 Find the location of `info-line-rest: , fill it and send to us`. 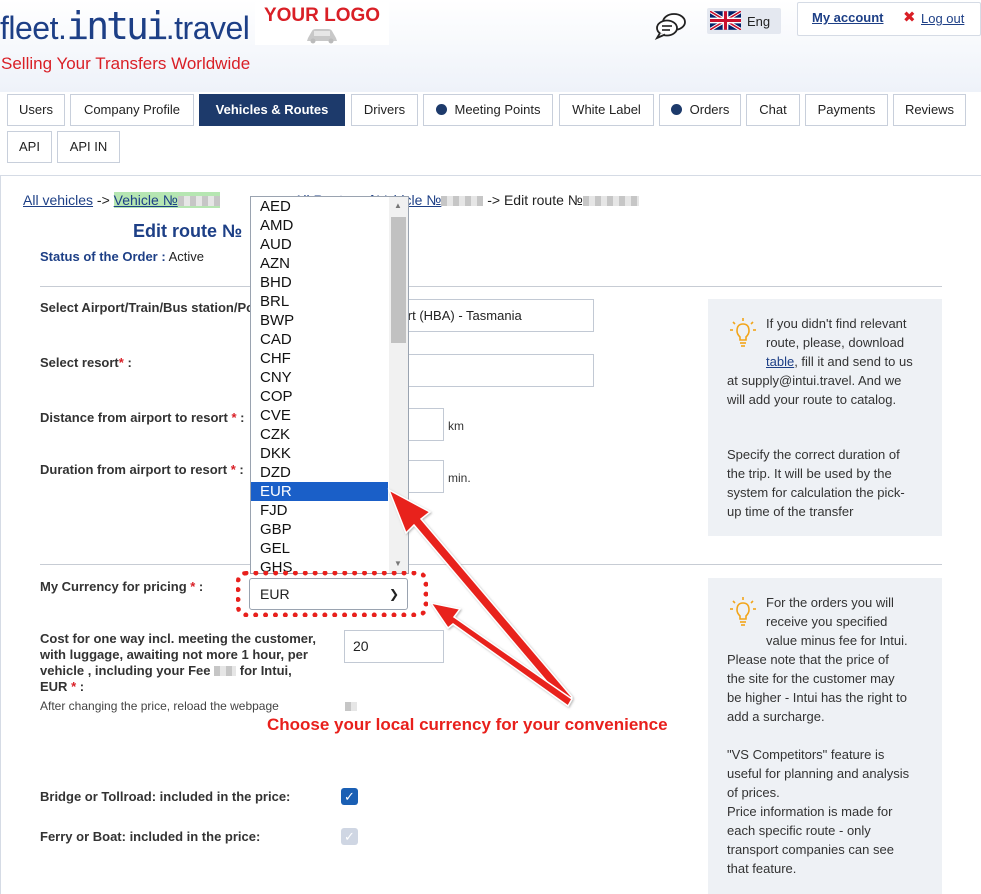

info-line-rest: , fill it and send to us is located at coordinates (853, 361).